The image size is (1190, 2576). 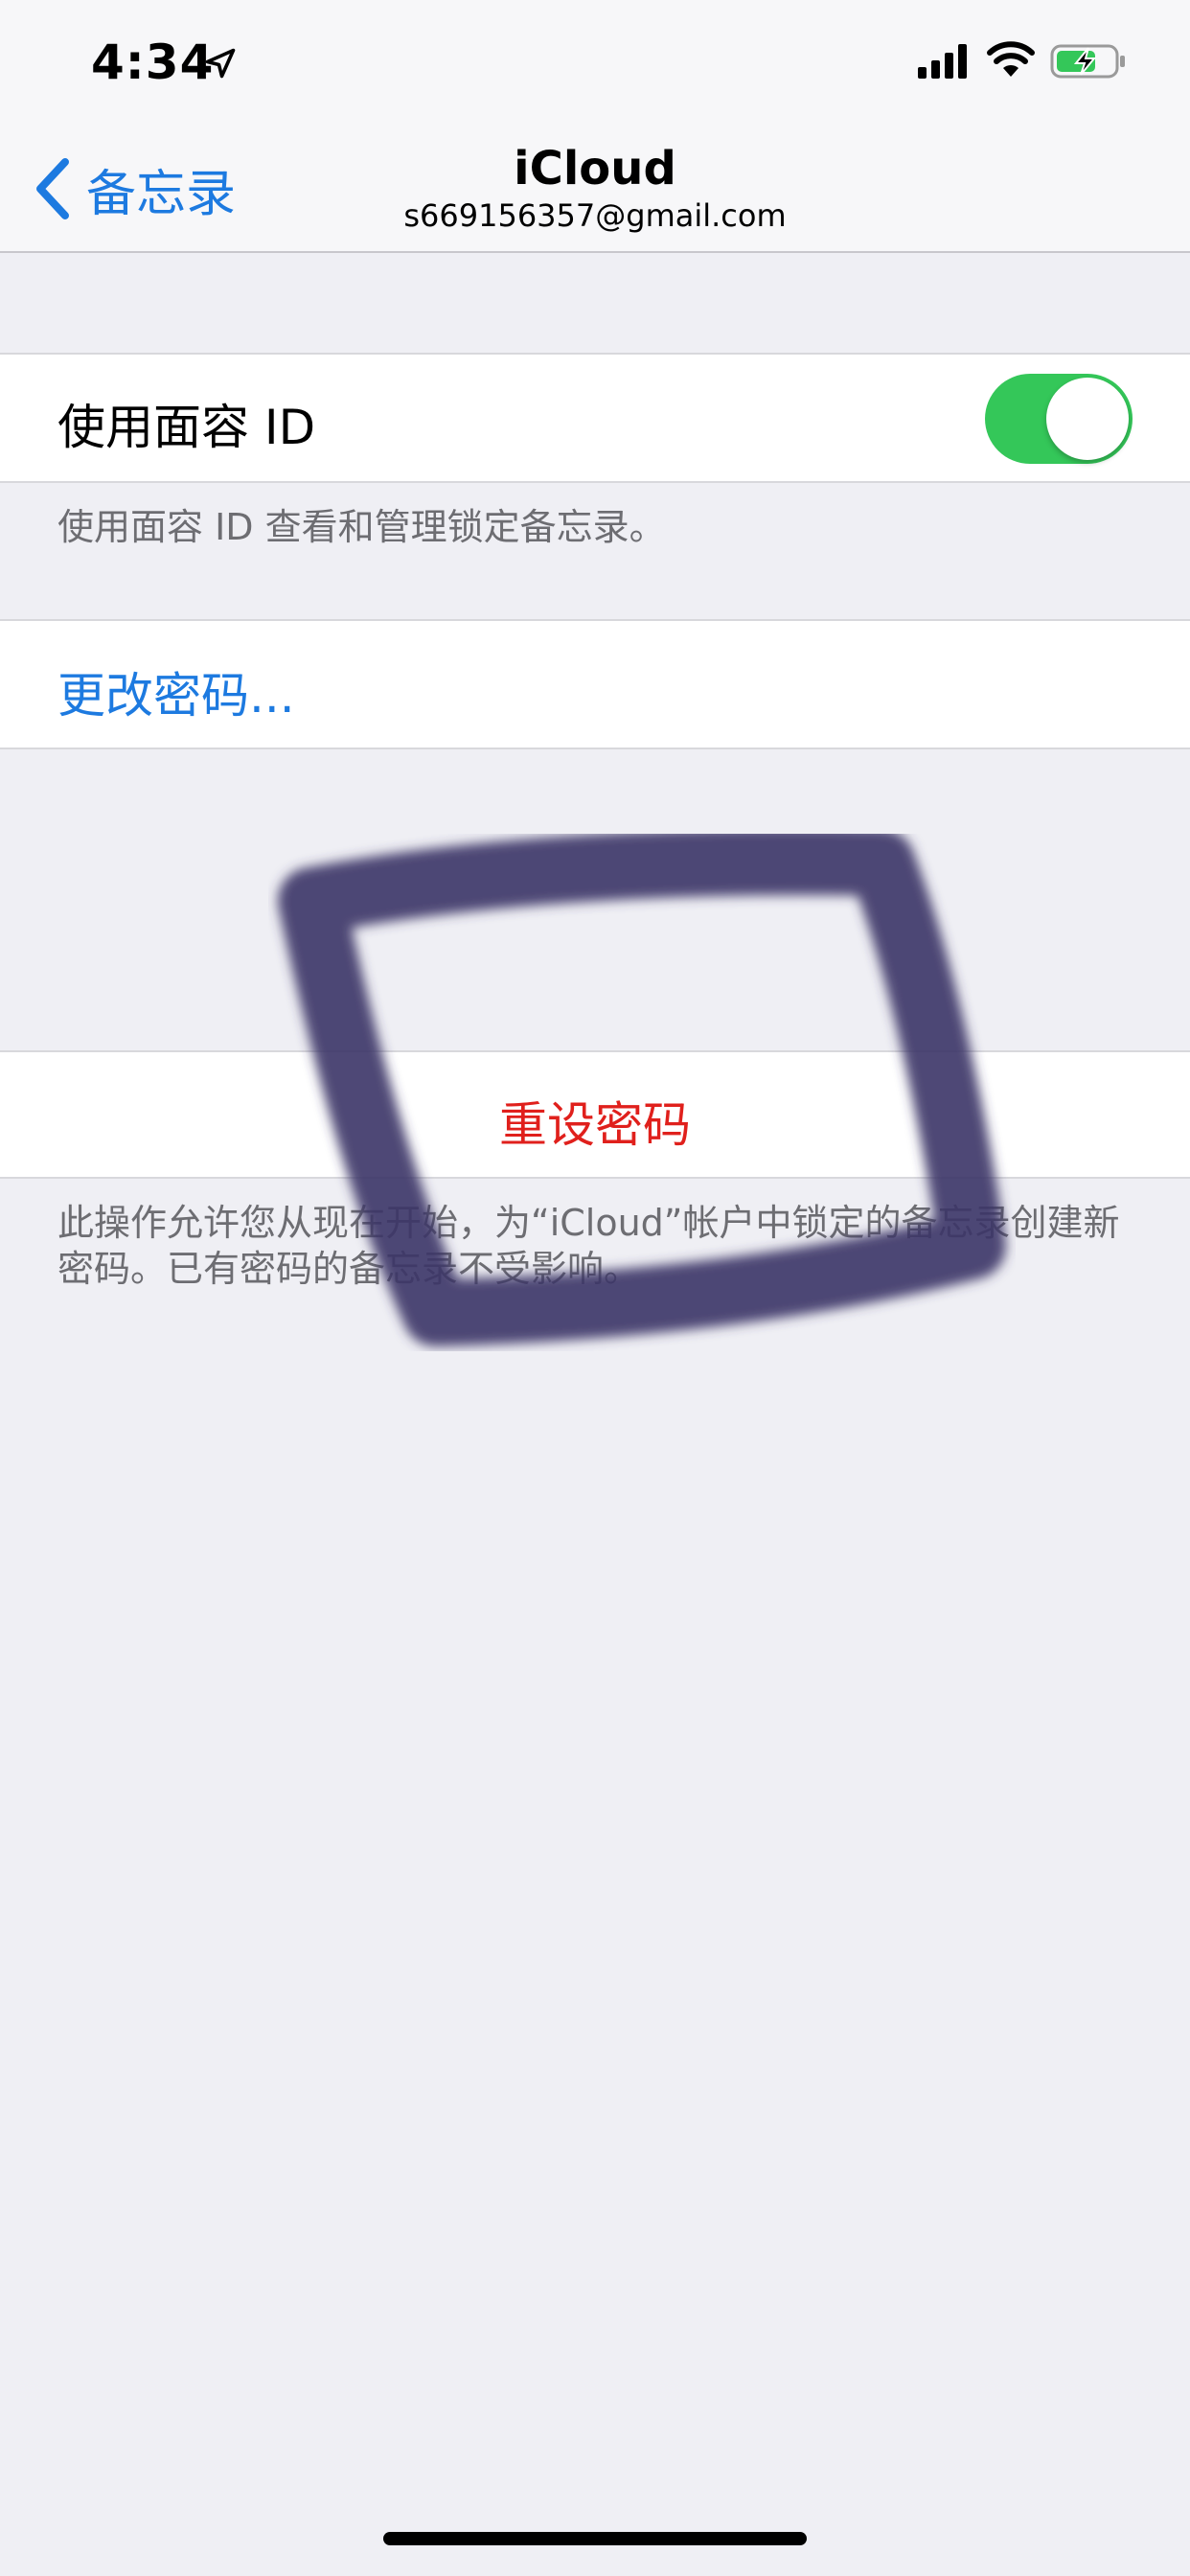 I want to click on face-id-toggle, so click(x=1059, y=419).